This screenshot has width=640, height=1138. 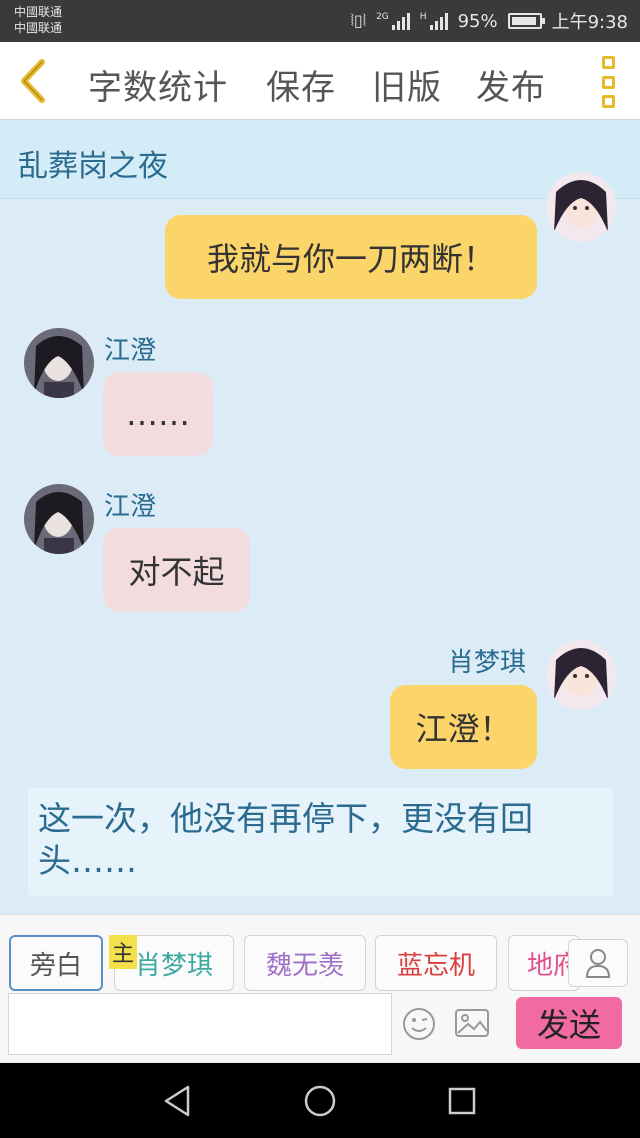 What do you see at coordinates (304, 965) in the screenshot?
I see `role-label: 魏无羡` at bounding box center [304, 965].